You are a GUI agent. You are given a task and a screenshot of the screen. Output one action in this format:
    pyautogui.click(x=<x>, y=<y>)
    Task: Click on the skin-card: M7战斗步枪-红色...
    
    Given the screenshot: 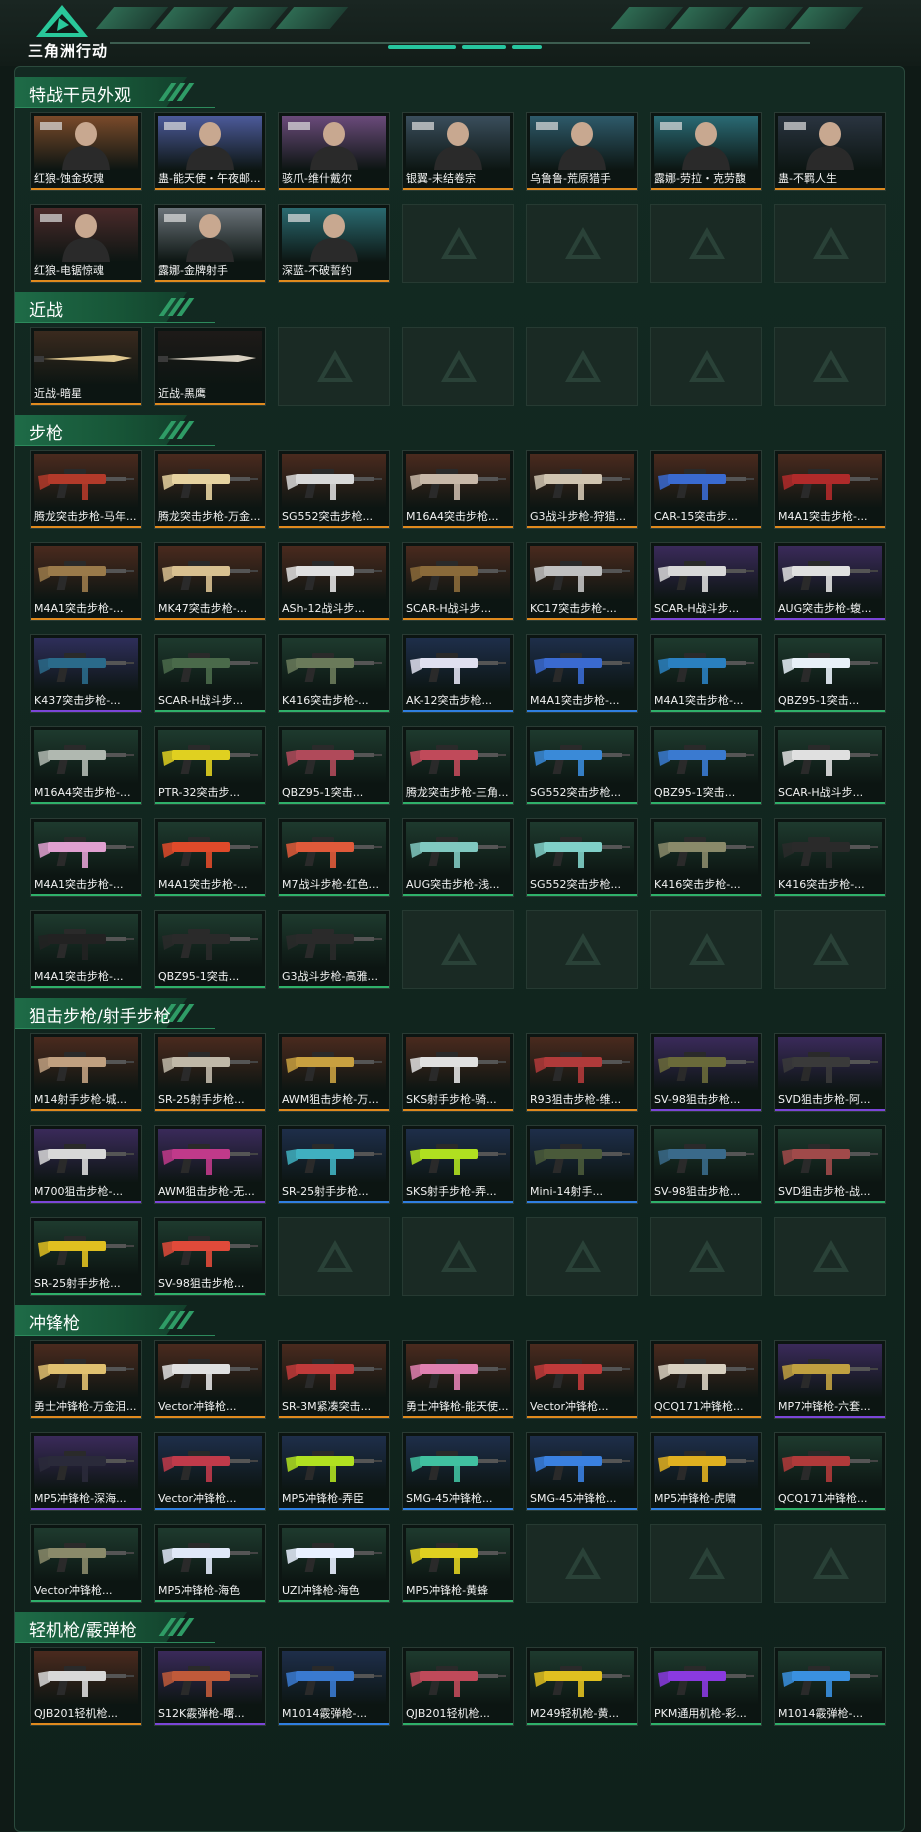 What is the action you would take?
    pyautogui.click(x=334, y=857)
    